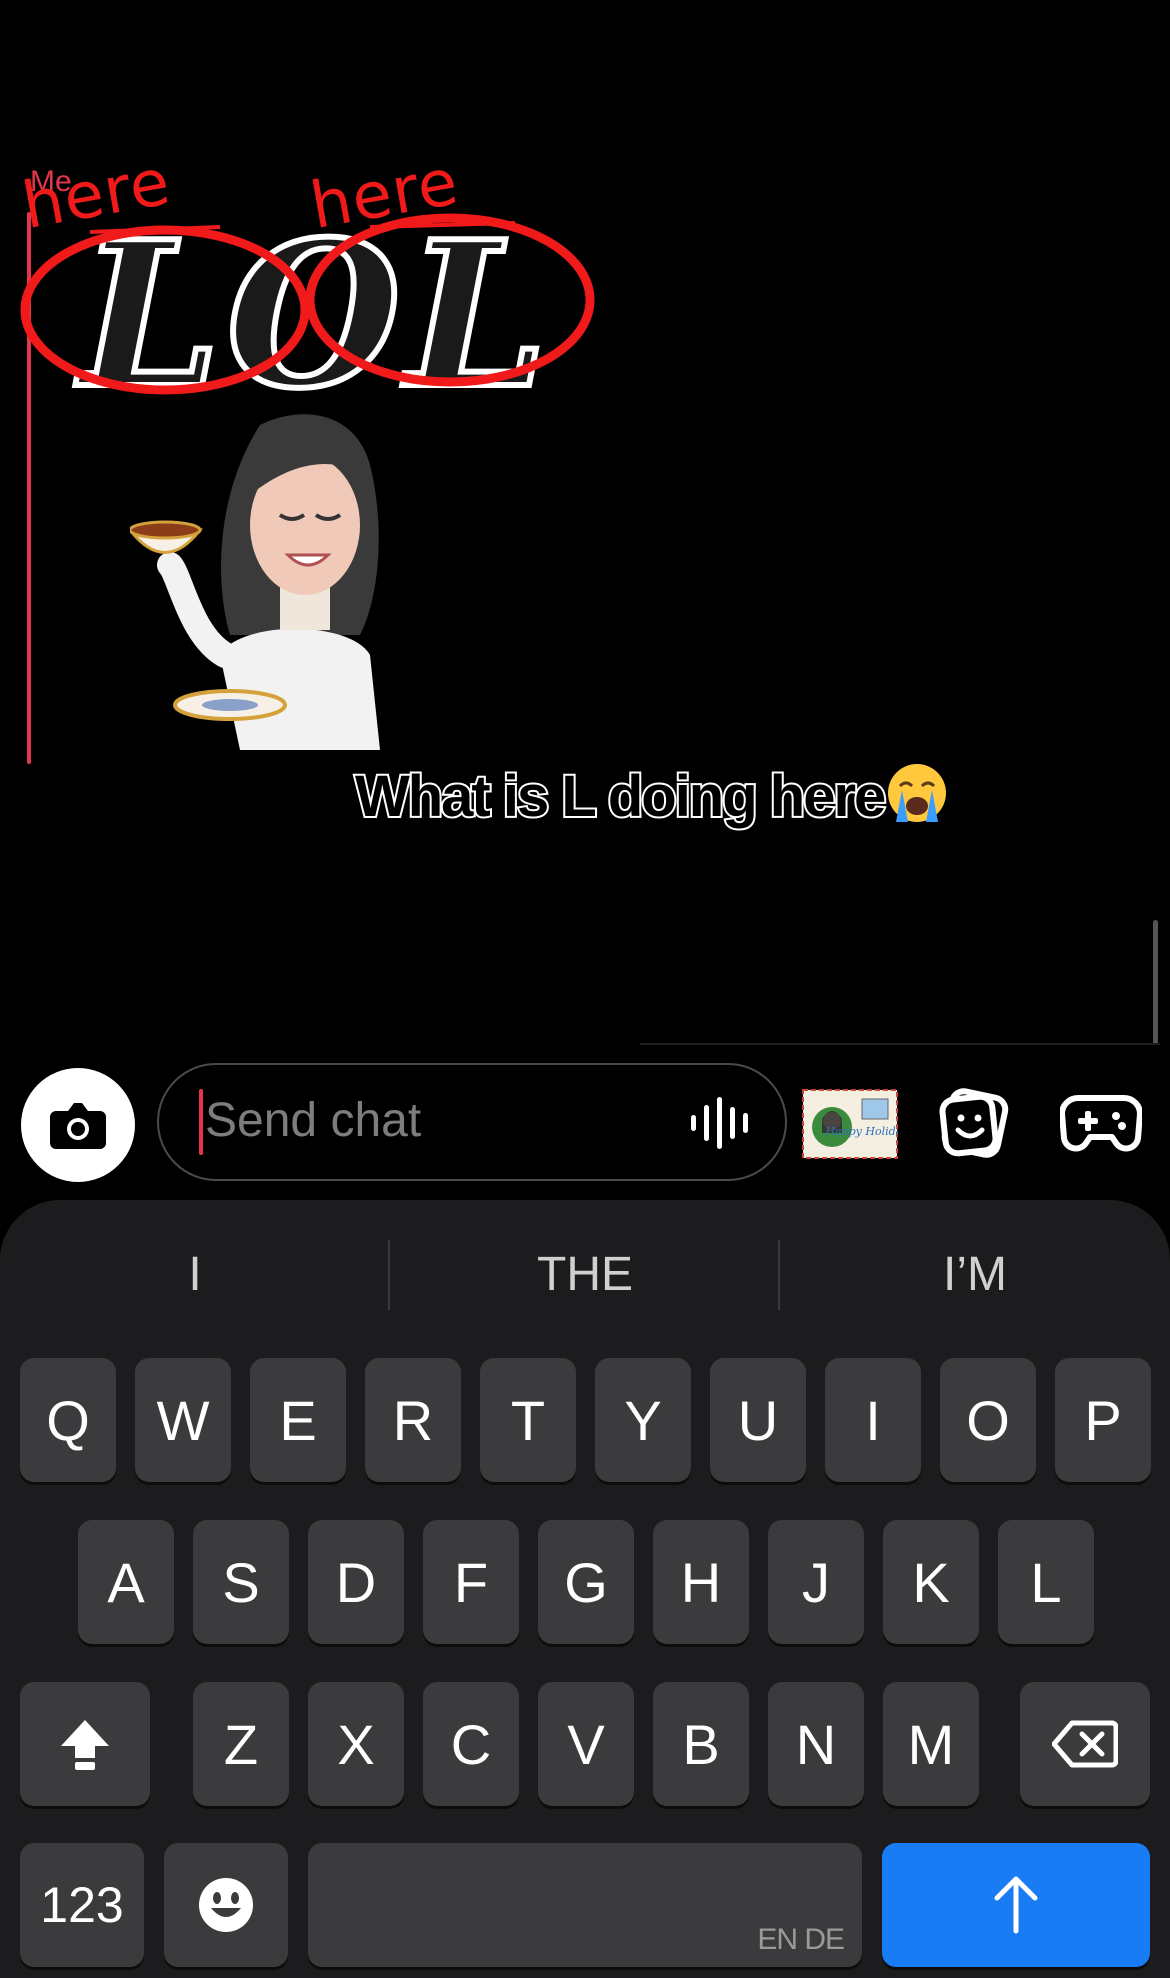 Image resolution: width=1170 pixels, height=1978 pixels. Describe the element at coordinates (816, 1744) in the screenshot. I see `key-n: N` at that location.